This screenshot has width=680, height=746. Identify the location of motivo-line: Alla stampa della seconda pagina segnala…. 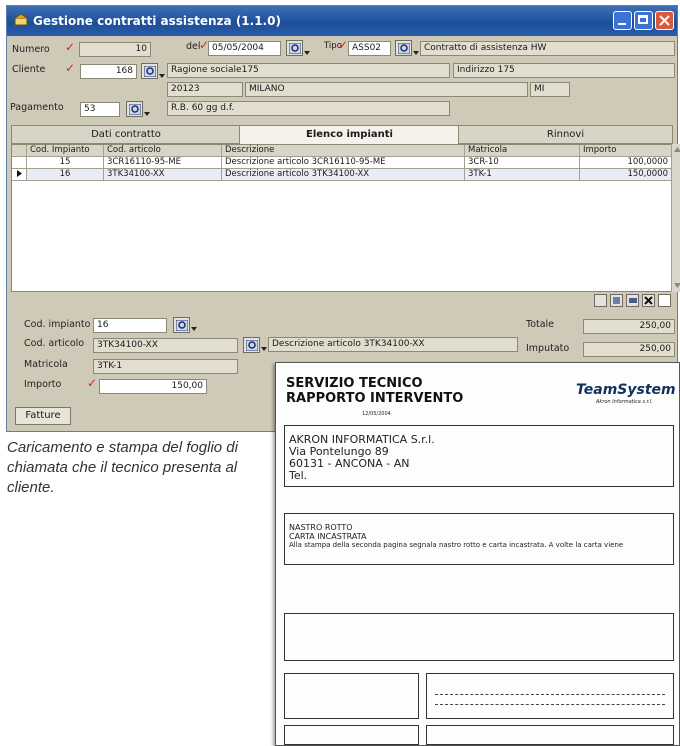
(456, 545).